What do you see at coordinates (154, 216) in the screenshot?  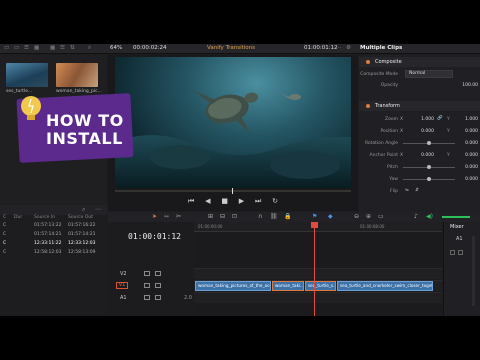 I see `selection-tool-icon: ➤` at bounding box center [154, 216].